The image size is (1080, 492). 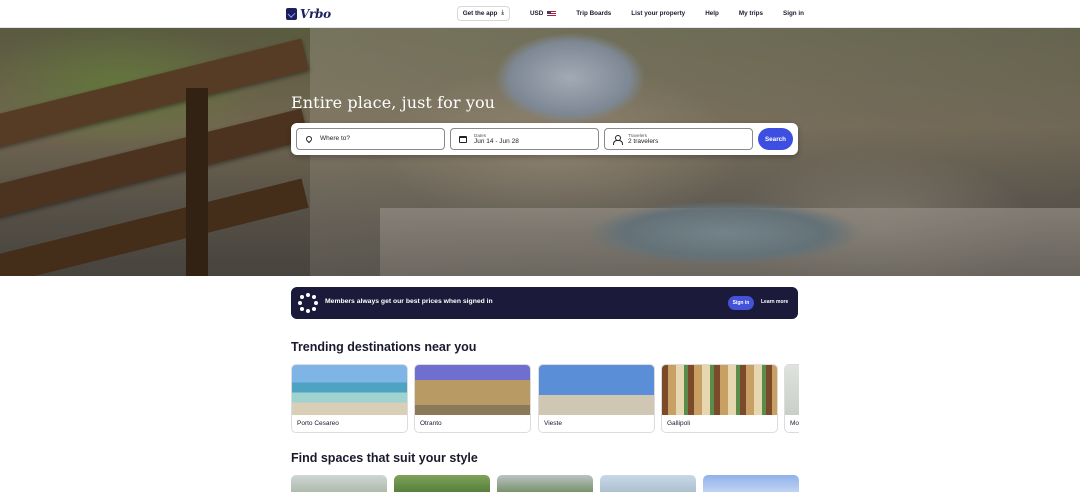 I want to click on currency-selector: USD, so click(x=543, y=13).